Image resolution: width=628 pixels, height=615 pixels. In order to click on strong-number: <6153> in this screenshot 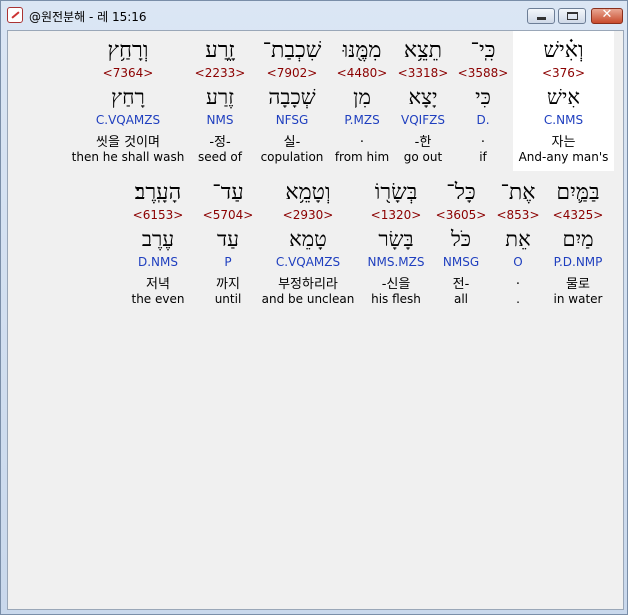, I will do `click(158, 215)`.